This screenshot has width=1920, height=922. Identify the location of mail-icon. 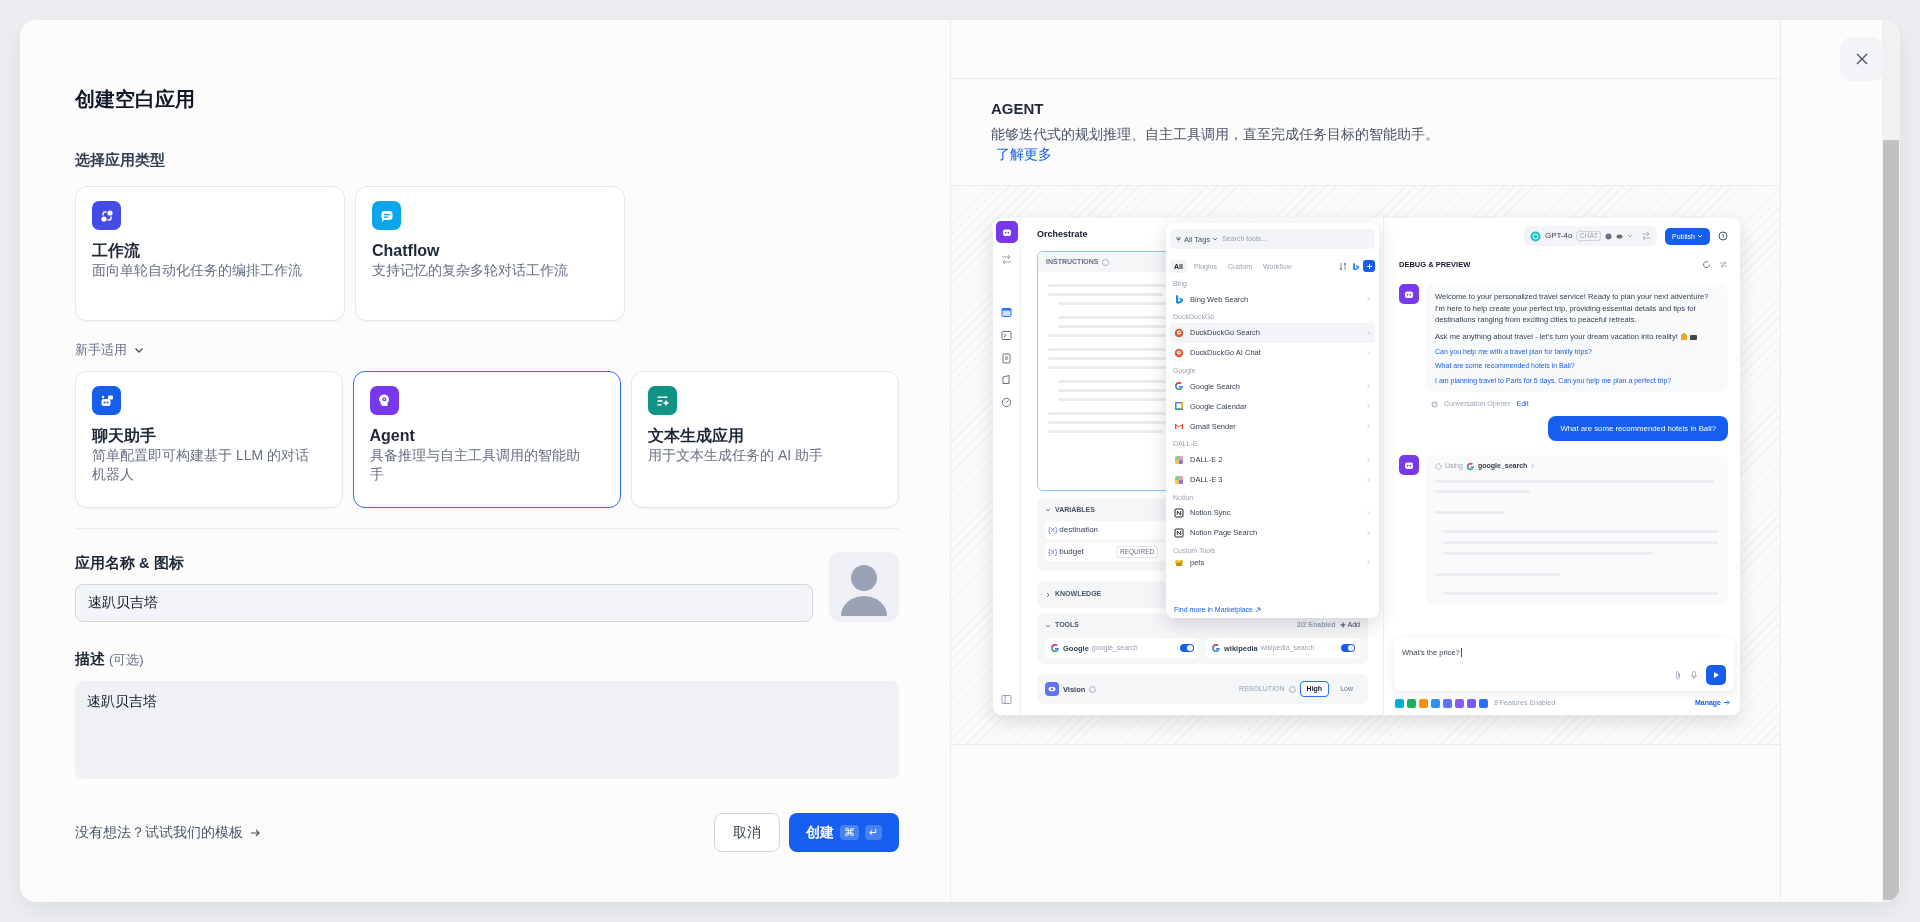
(1179, 426).